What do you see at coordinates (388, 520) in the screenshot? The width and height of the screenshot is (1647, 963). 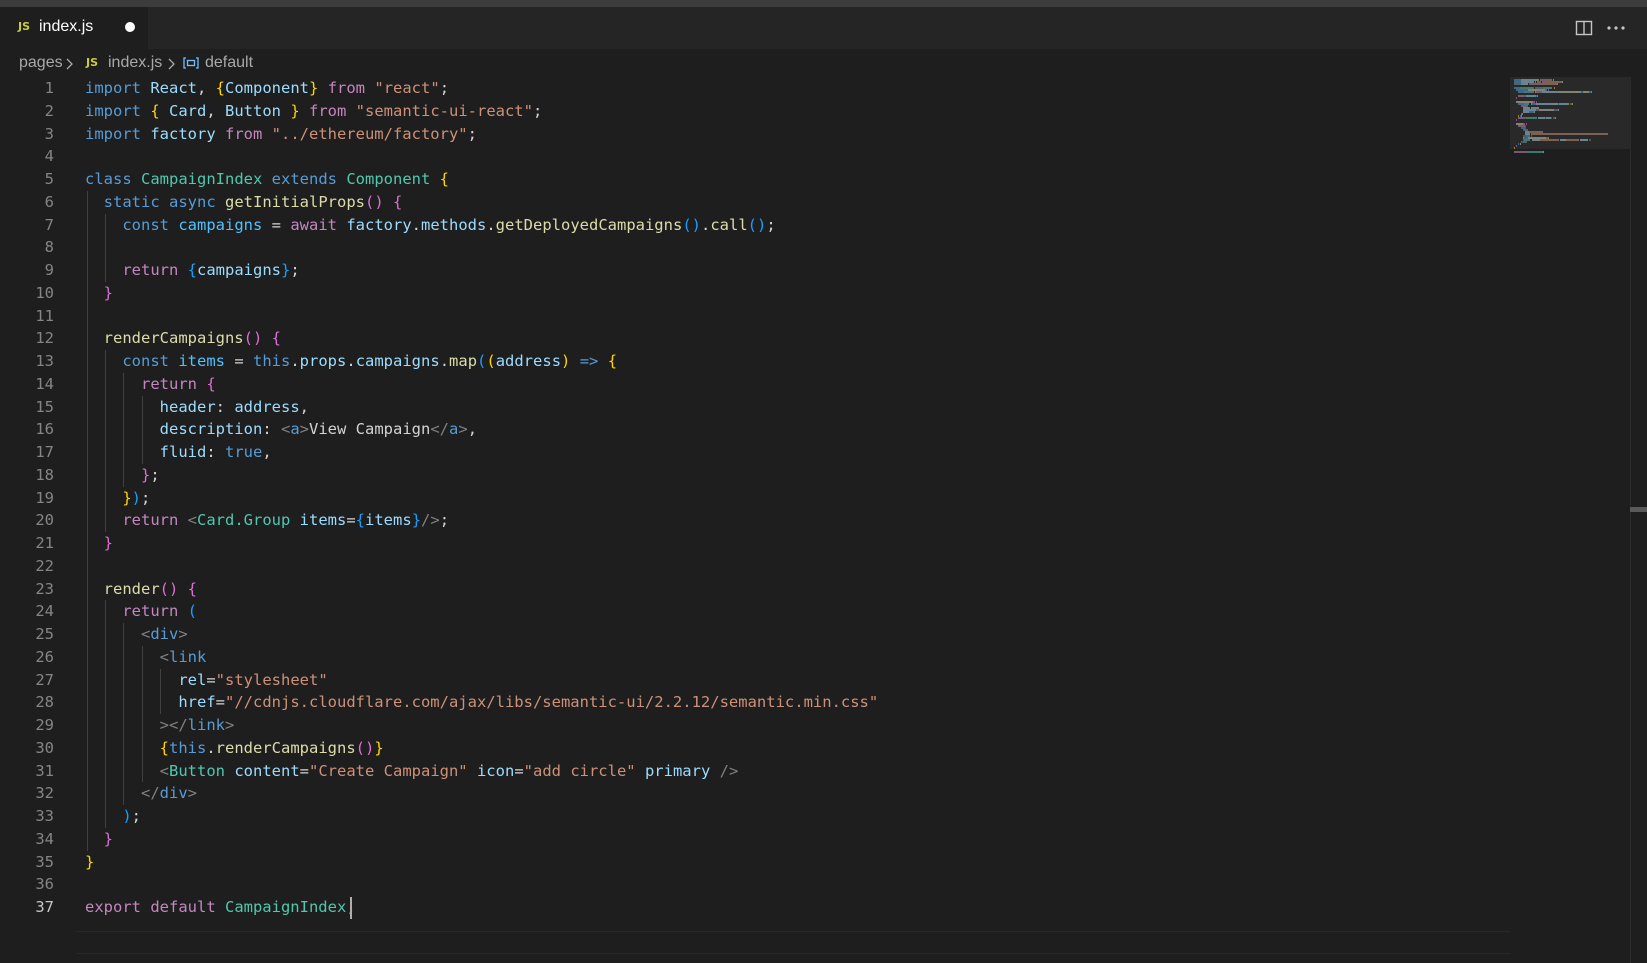 I see `code-token: items` at bounding box center [388, 520].